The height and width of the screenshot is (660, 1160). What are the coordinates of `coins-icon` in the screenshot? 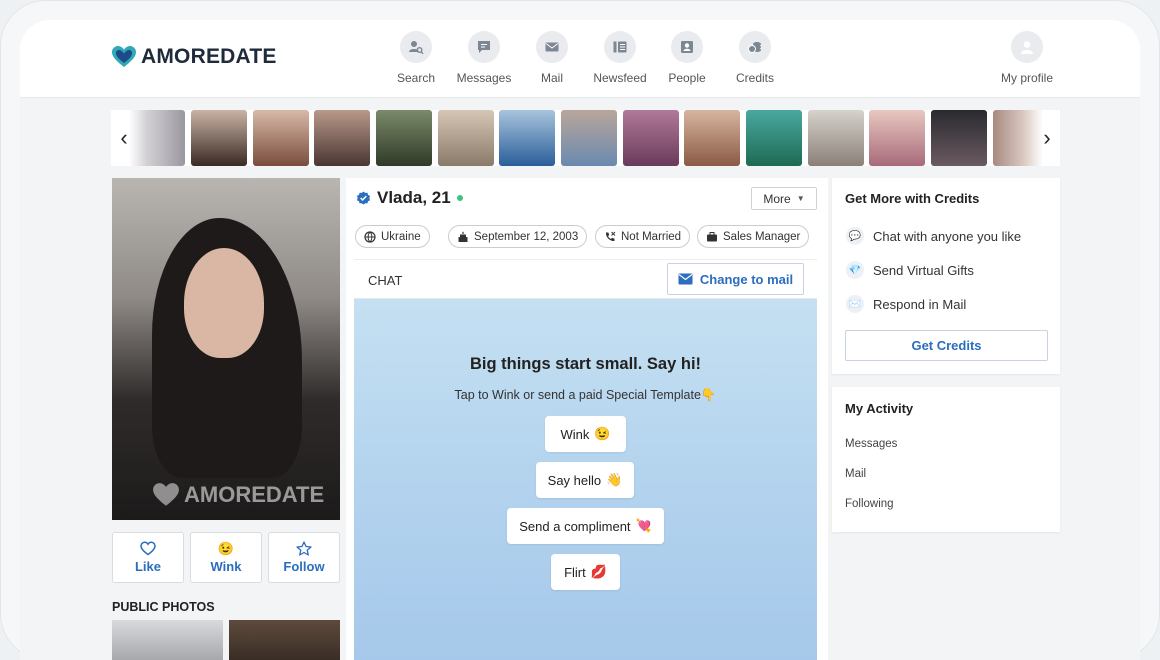 It's located at (755, 47).